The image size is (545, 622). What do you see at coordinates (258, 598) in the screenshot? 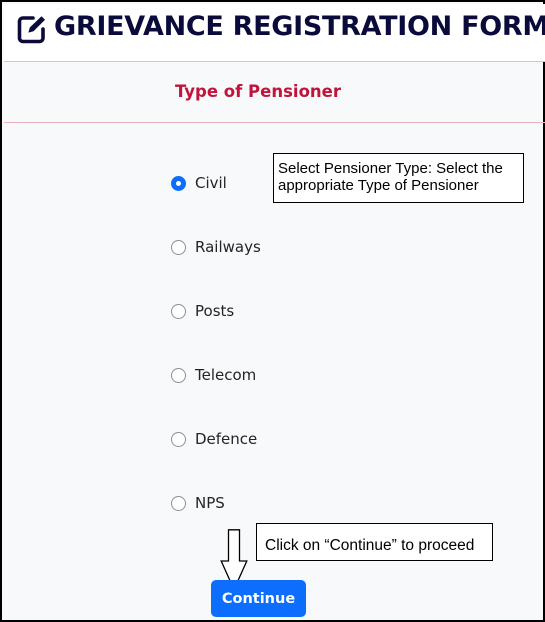
I see `continue-button: Continue` at bounding box center [258, 598].